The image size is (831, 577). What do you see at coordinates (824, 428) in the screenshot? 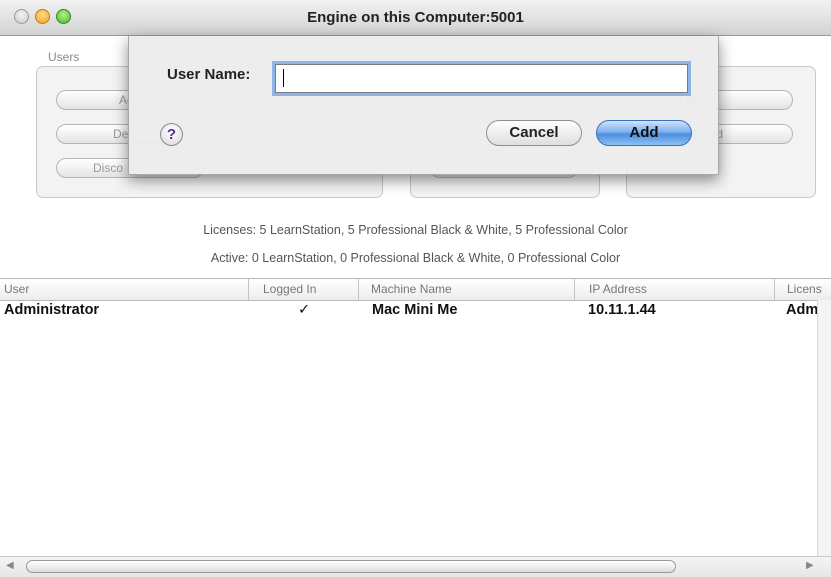
I see `vertical-scrollbar` at bounding box center [824, 428].